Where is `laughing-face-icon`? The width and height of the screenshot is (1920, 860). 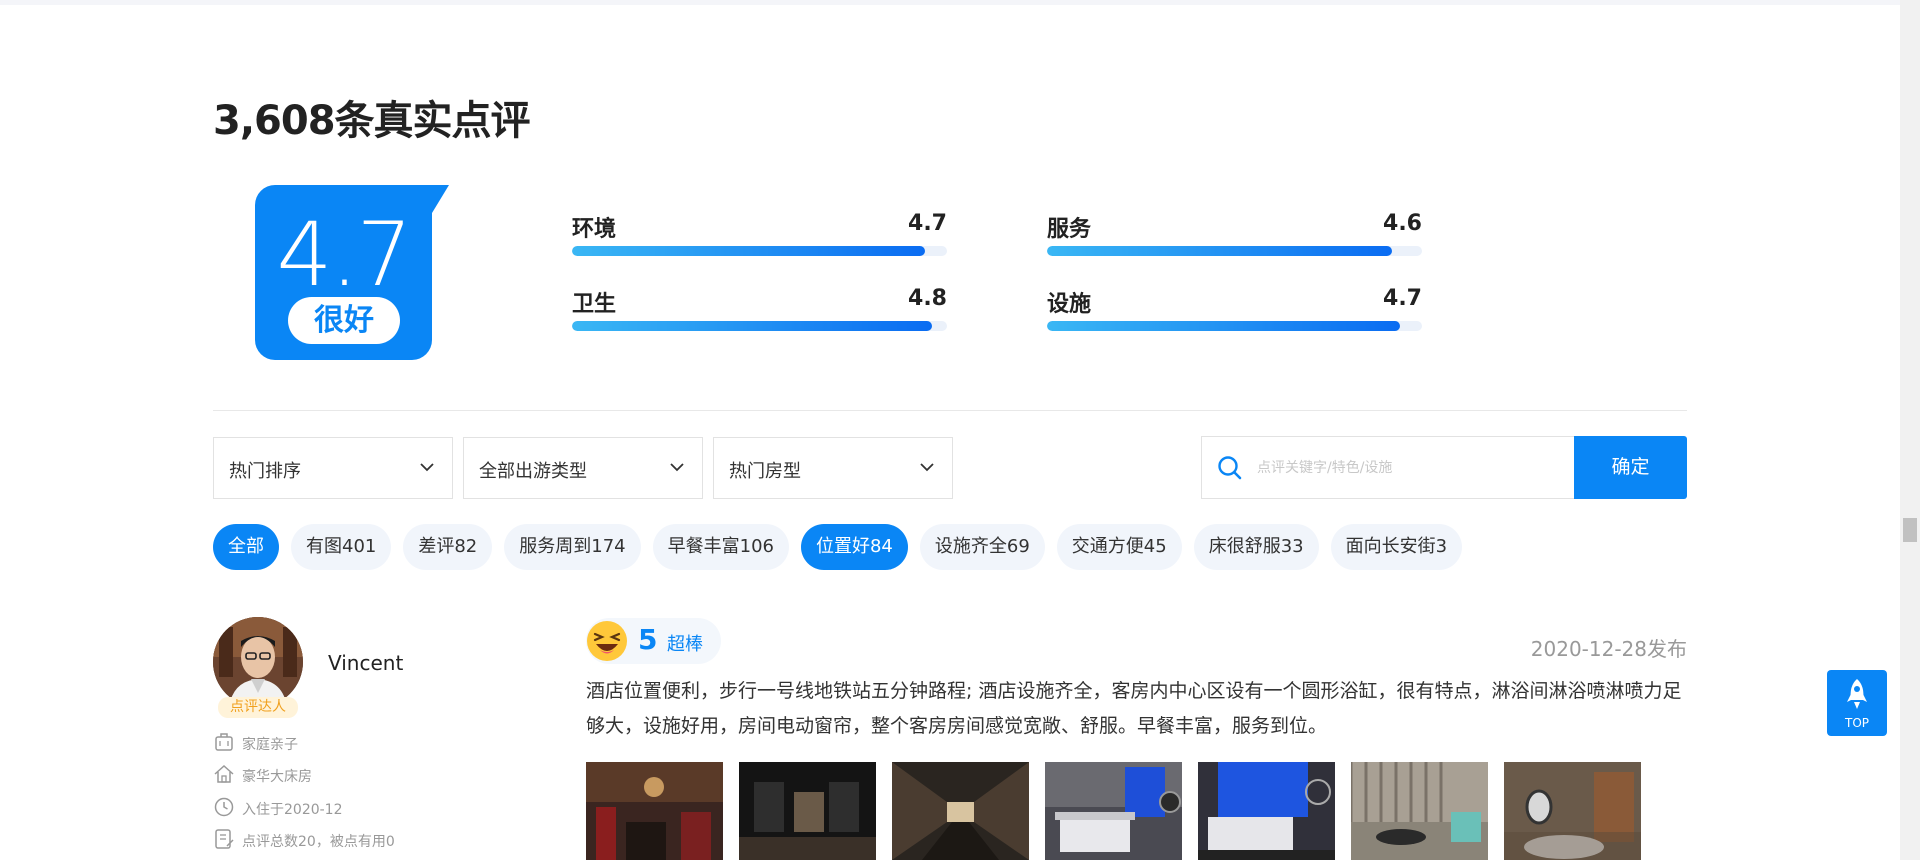
laughing-face-icon is located at coordinates (607, 641).